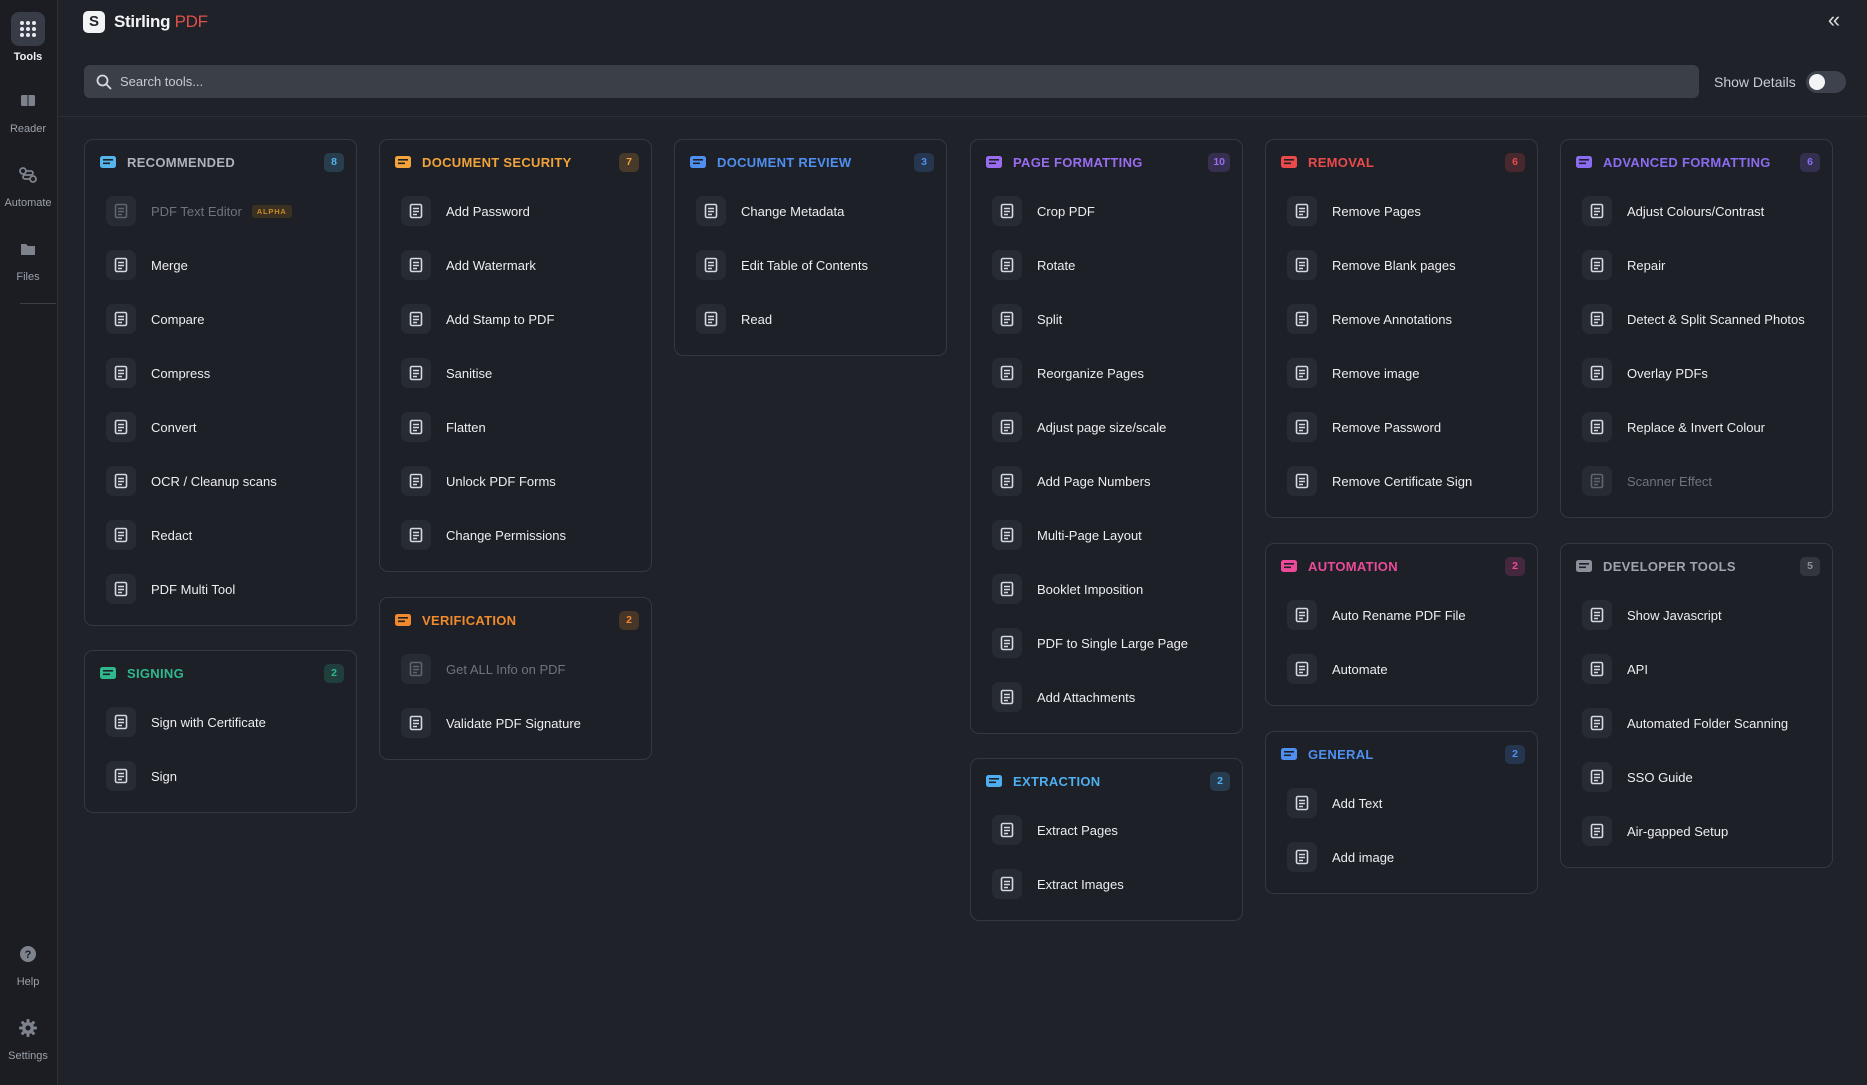 The width and height of the screenshot is (1867, 1085). I want to click on tool-item: Detect & Split Scanned Photos, so click(1696, 319).